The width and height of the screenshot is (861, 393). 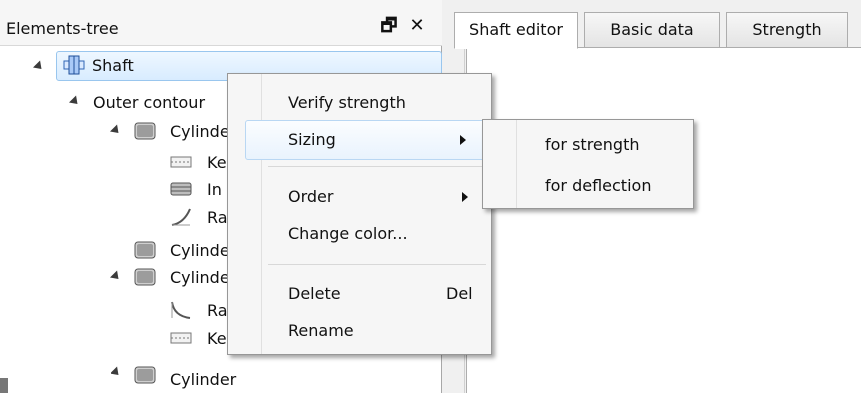 I want to click on tab-label: Shaft editor, so click(x=516, y=29).